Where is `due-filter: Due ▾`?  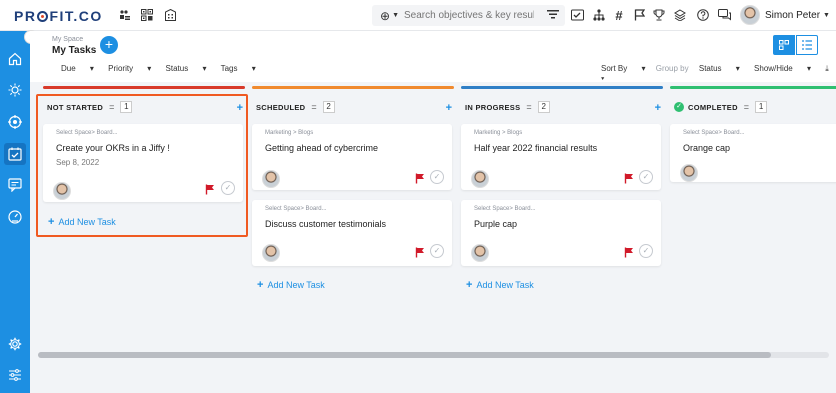
due-filter: Due ▾ is located at coordinates (77, 68).